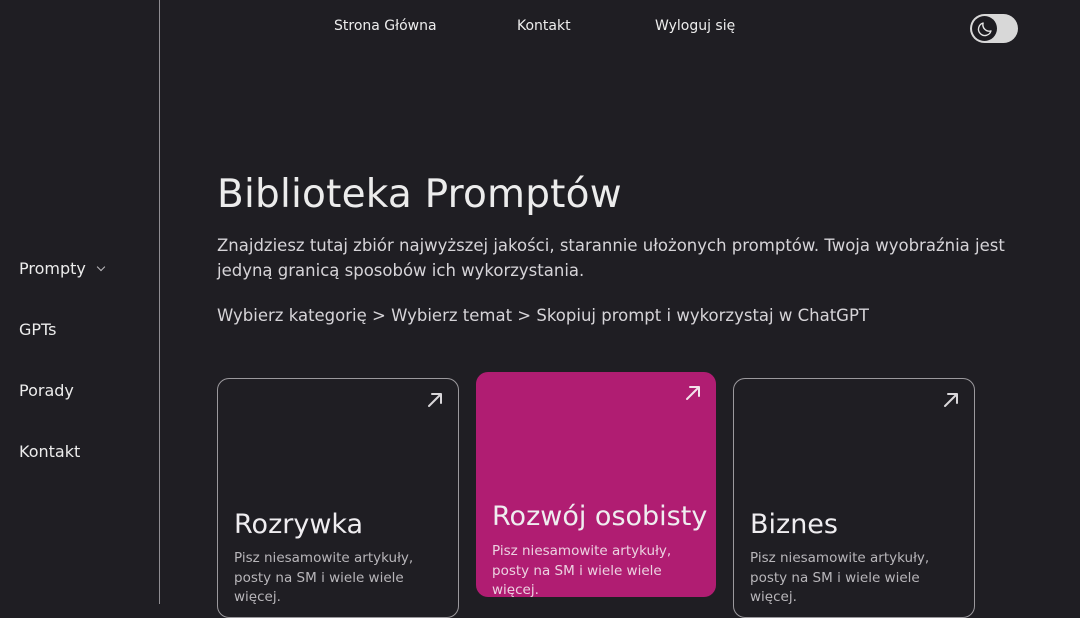  I want to click on sidebar-item-prompty: Prompty, so click(62, 268).